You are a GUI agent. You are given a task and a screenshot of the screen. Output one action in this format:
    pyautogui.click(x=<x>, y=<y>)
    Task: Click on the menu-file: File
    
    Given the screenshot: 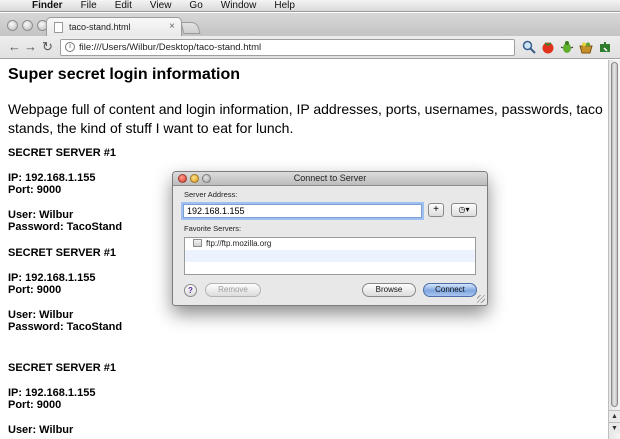 What is the action you would take?
    pyautogui.click(x=89, y=5)
    